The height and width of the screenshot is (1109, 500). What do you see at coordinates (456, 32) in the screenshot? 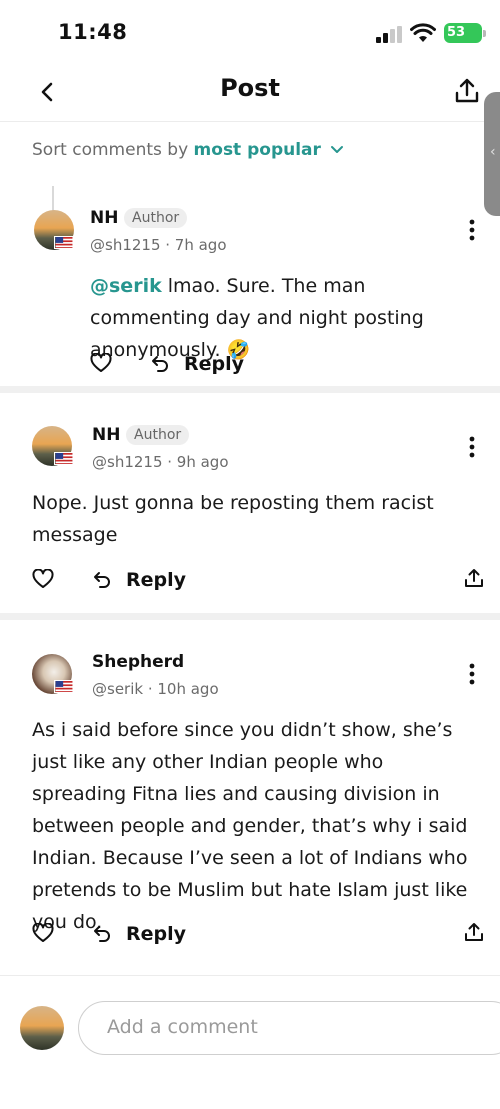
I see `battery-level: 53` at bounding box center [456, 32].